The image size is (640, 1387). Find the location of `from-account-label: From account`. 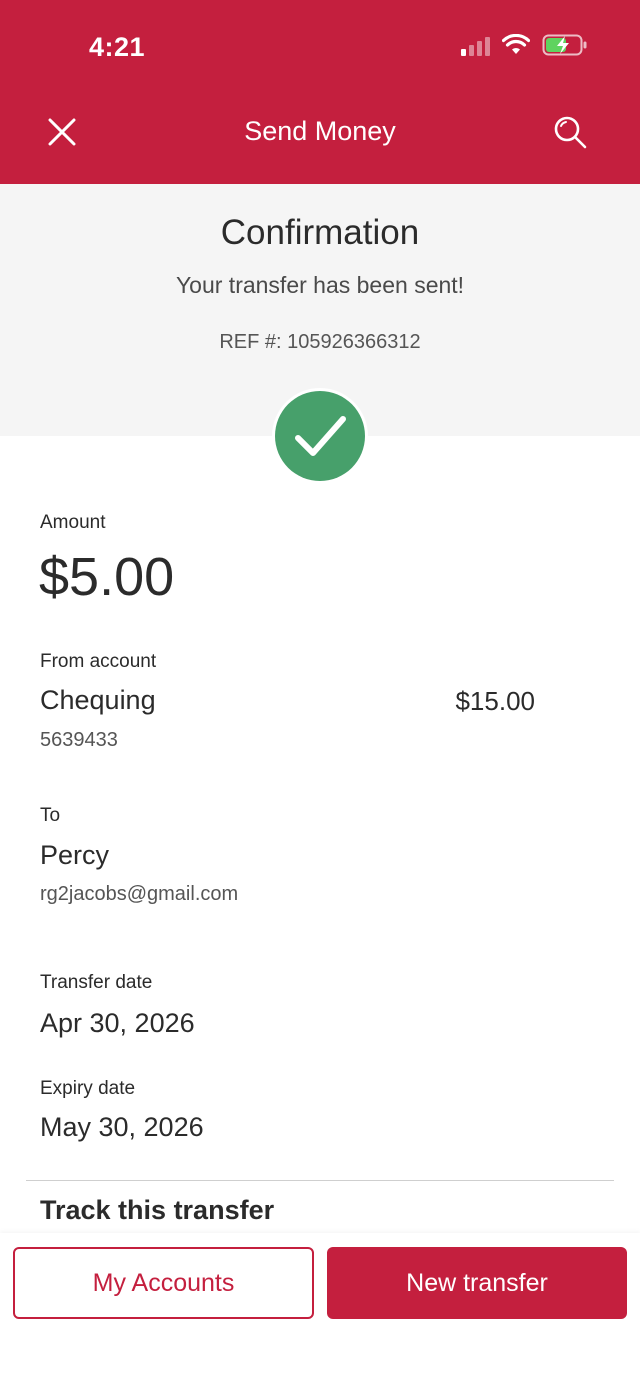

from-account-label: From account is located at coordinates (98, 661).